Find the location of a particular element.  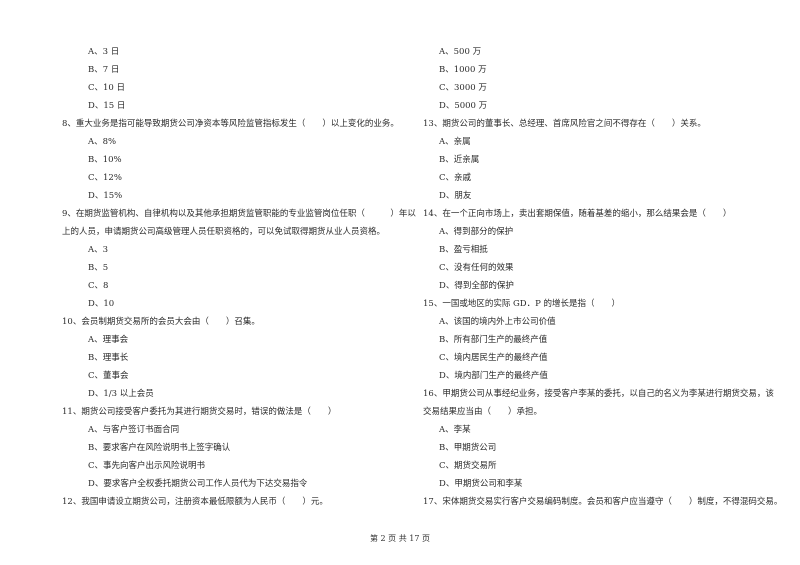

answer-option: D、境内部门生产的最终产值 is located at coordinates (493, 376).